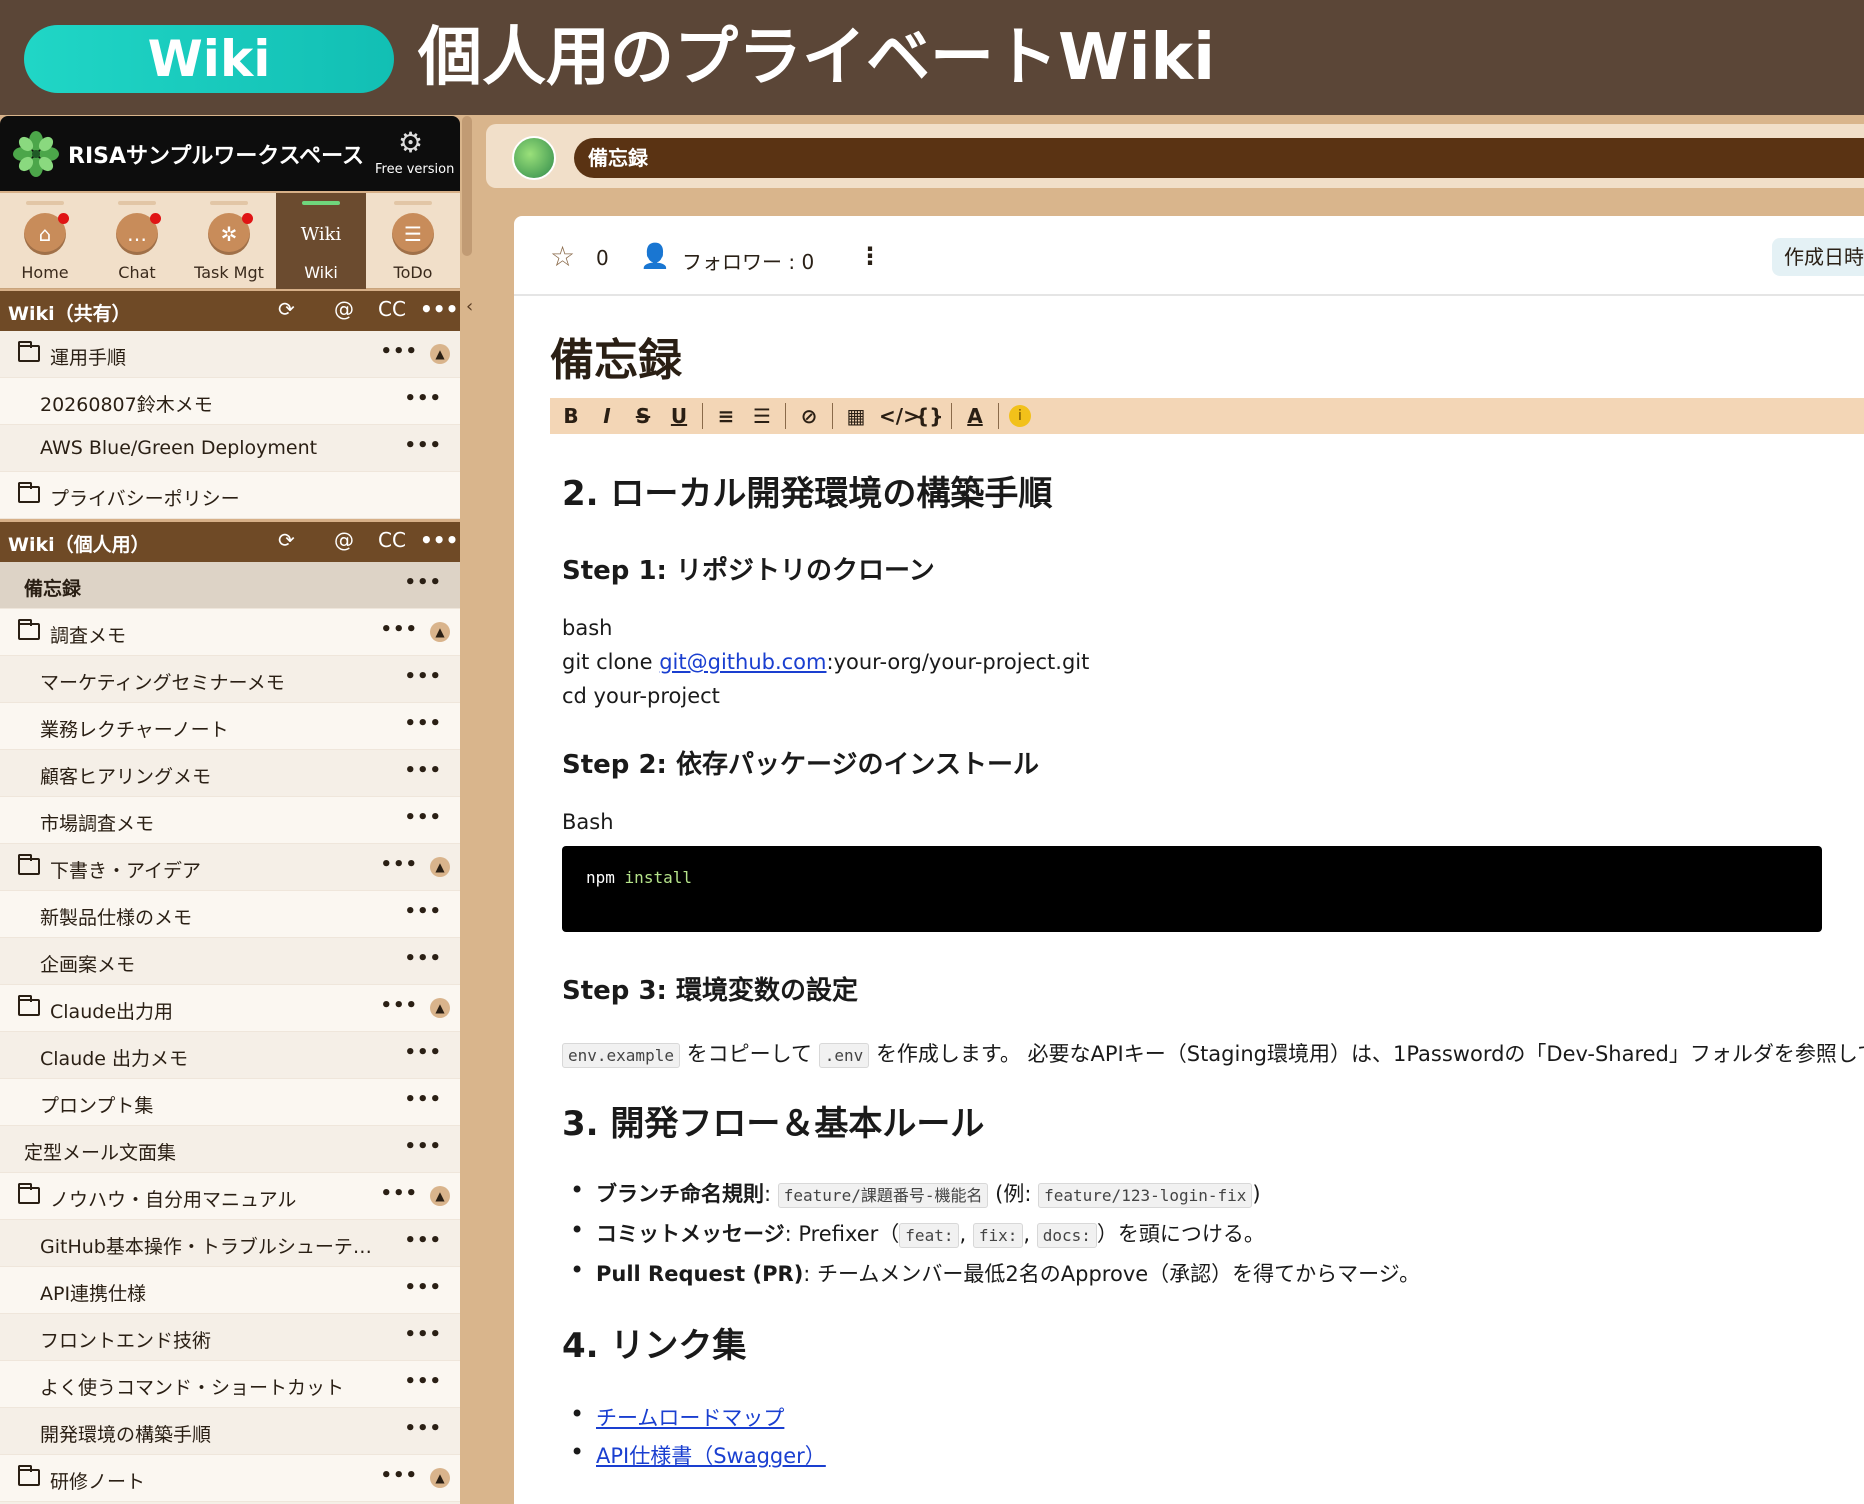 The height and width of the screenshot is (1504, 1864). Describe the element at coordinates (137, 241) in the screenshot. I see `nav-chat: … Chat` at that location.